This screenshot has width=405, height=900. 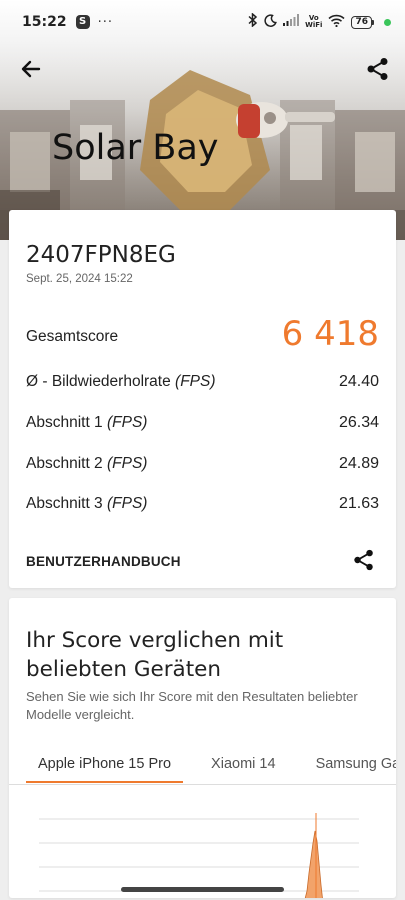 I want to click on back-button, so click(x=31, y=69).